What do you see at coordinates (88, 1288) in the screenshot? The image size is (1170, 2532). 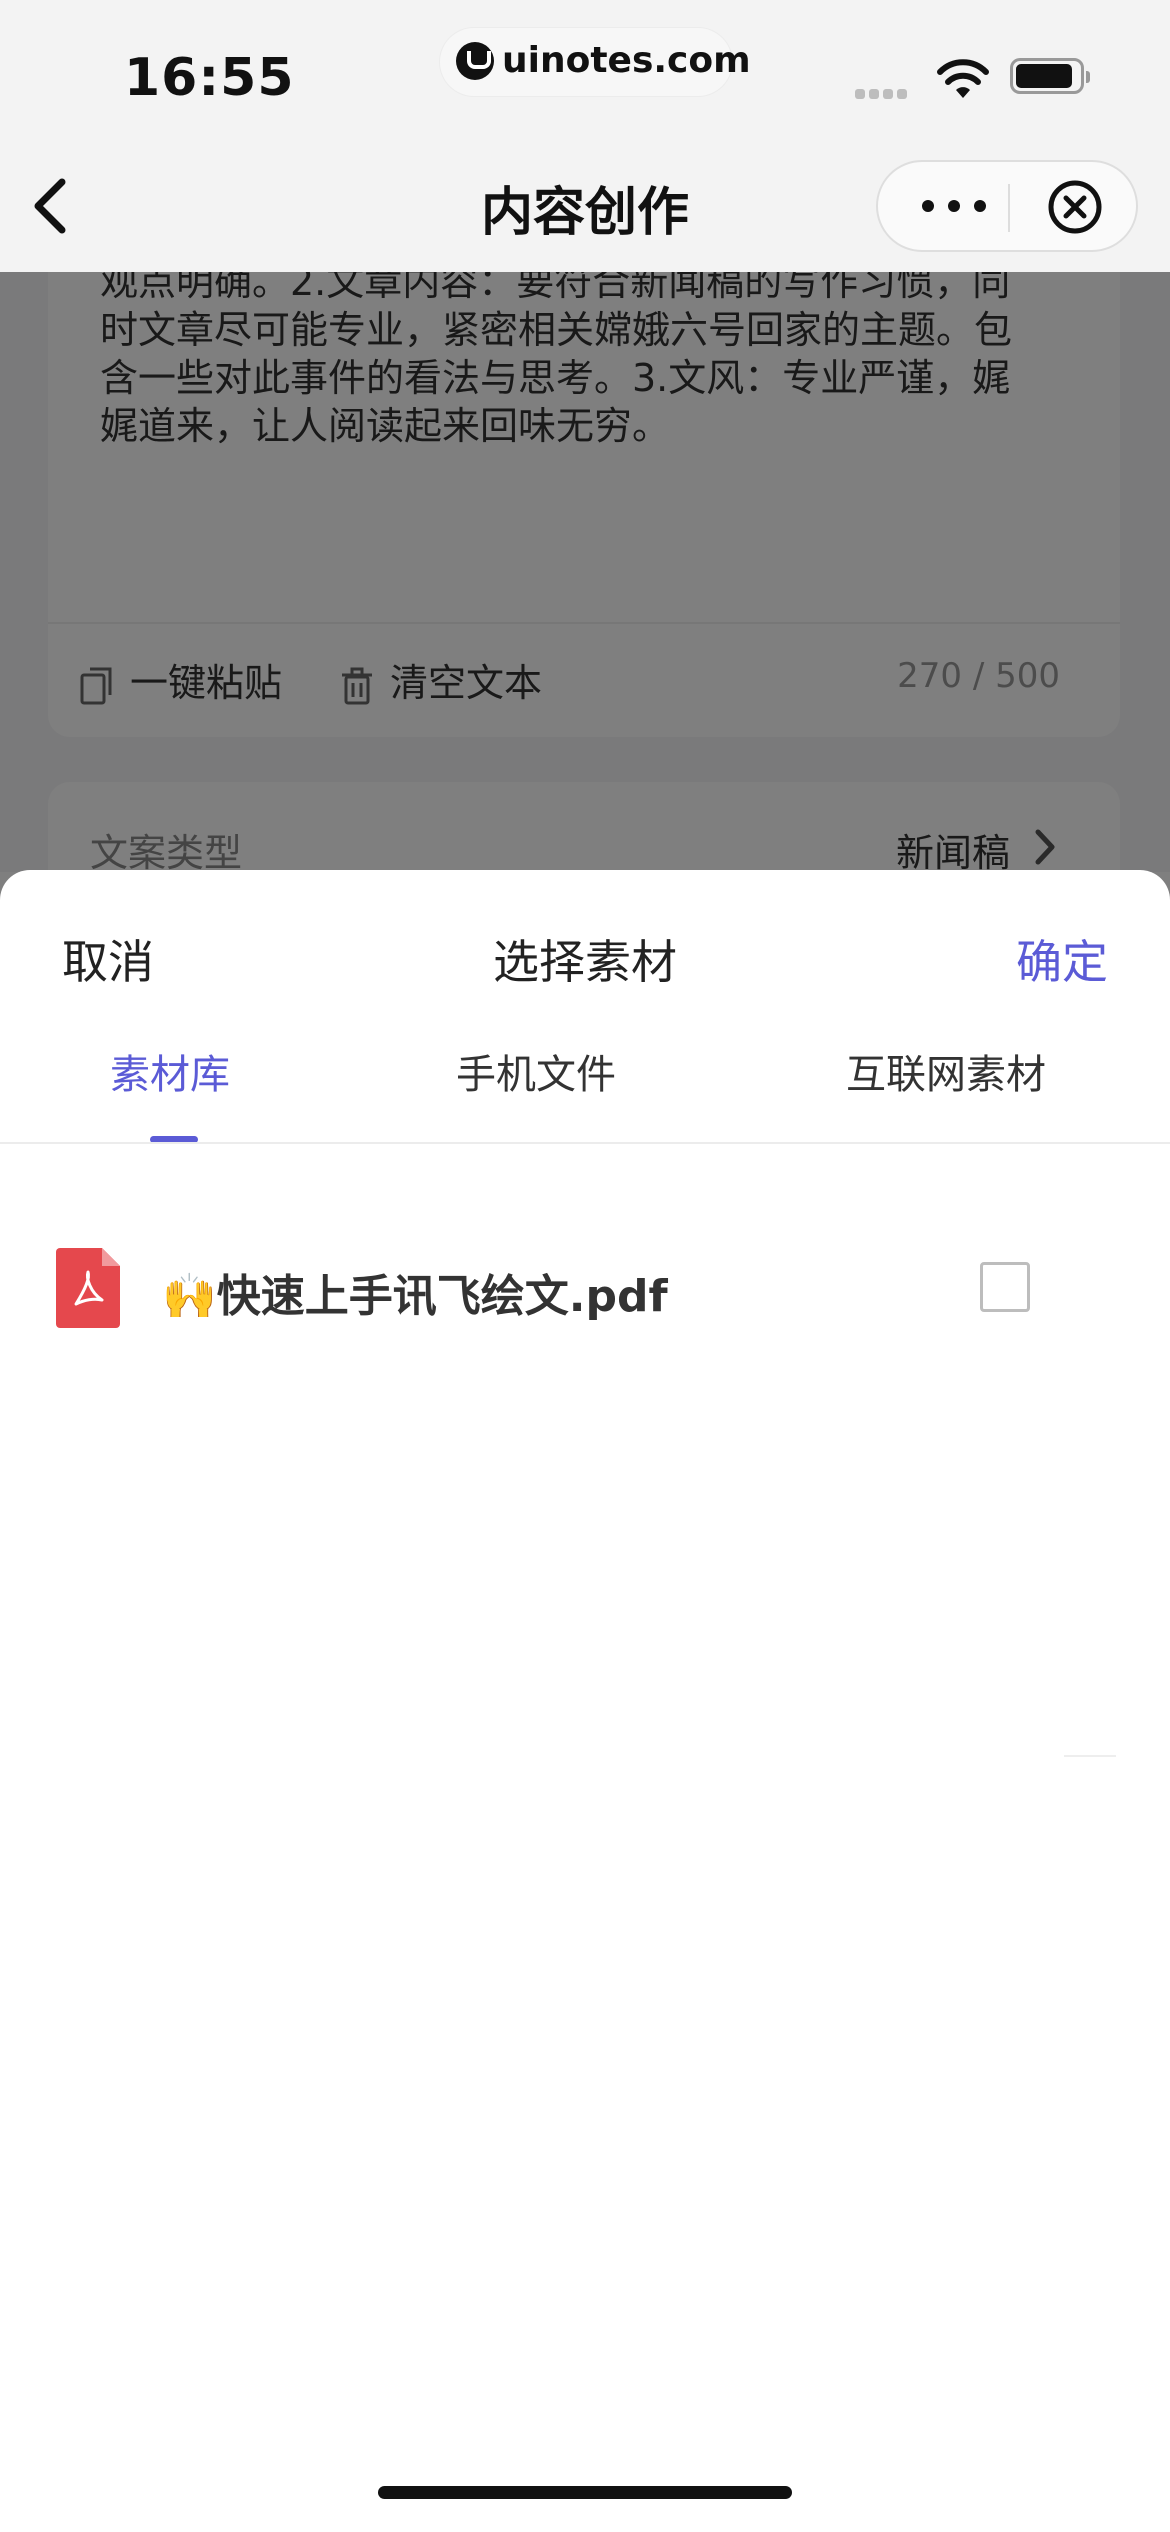 I see `pdf-file-icon` at bounding box center [88, 1288].